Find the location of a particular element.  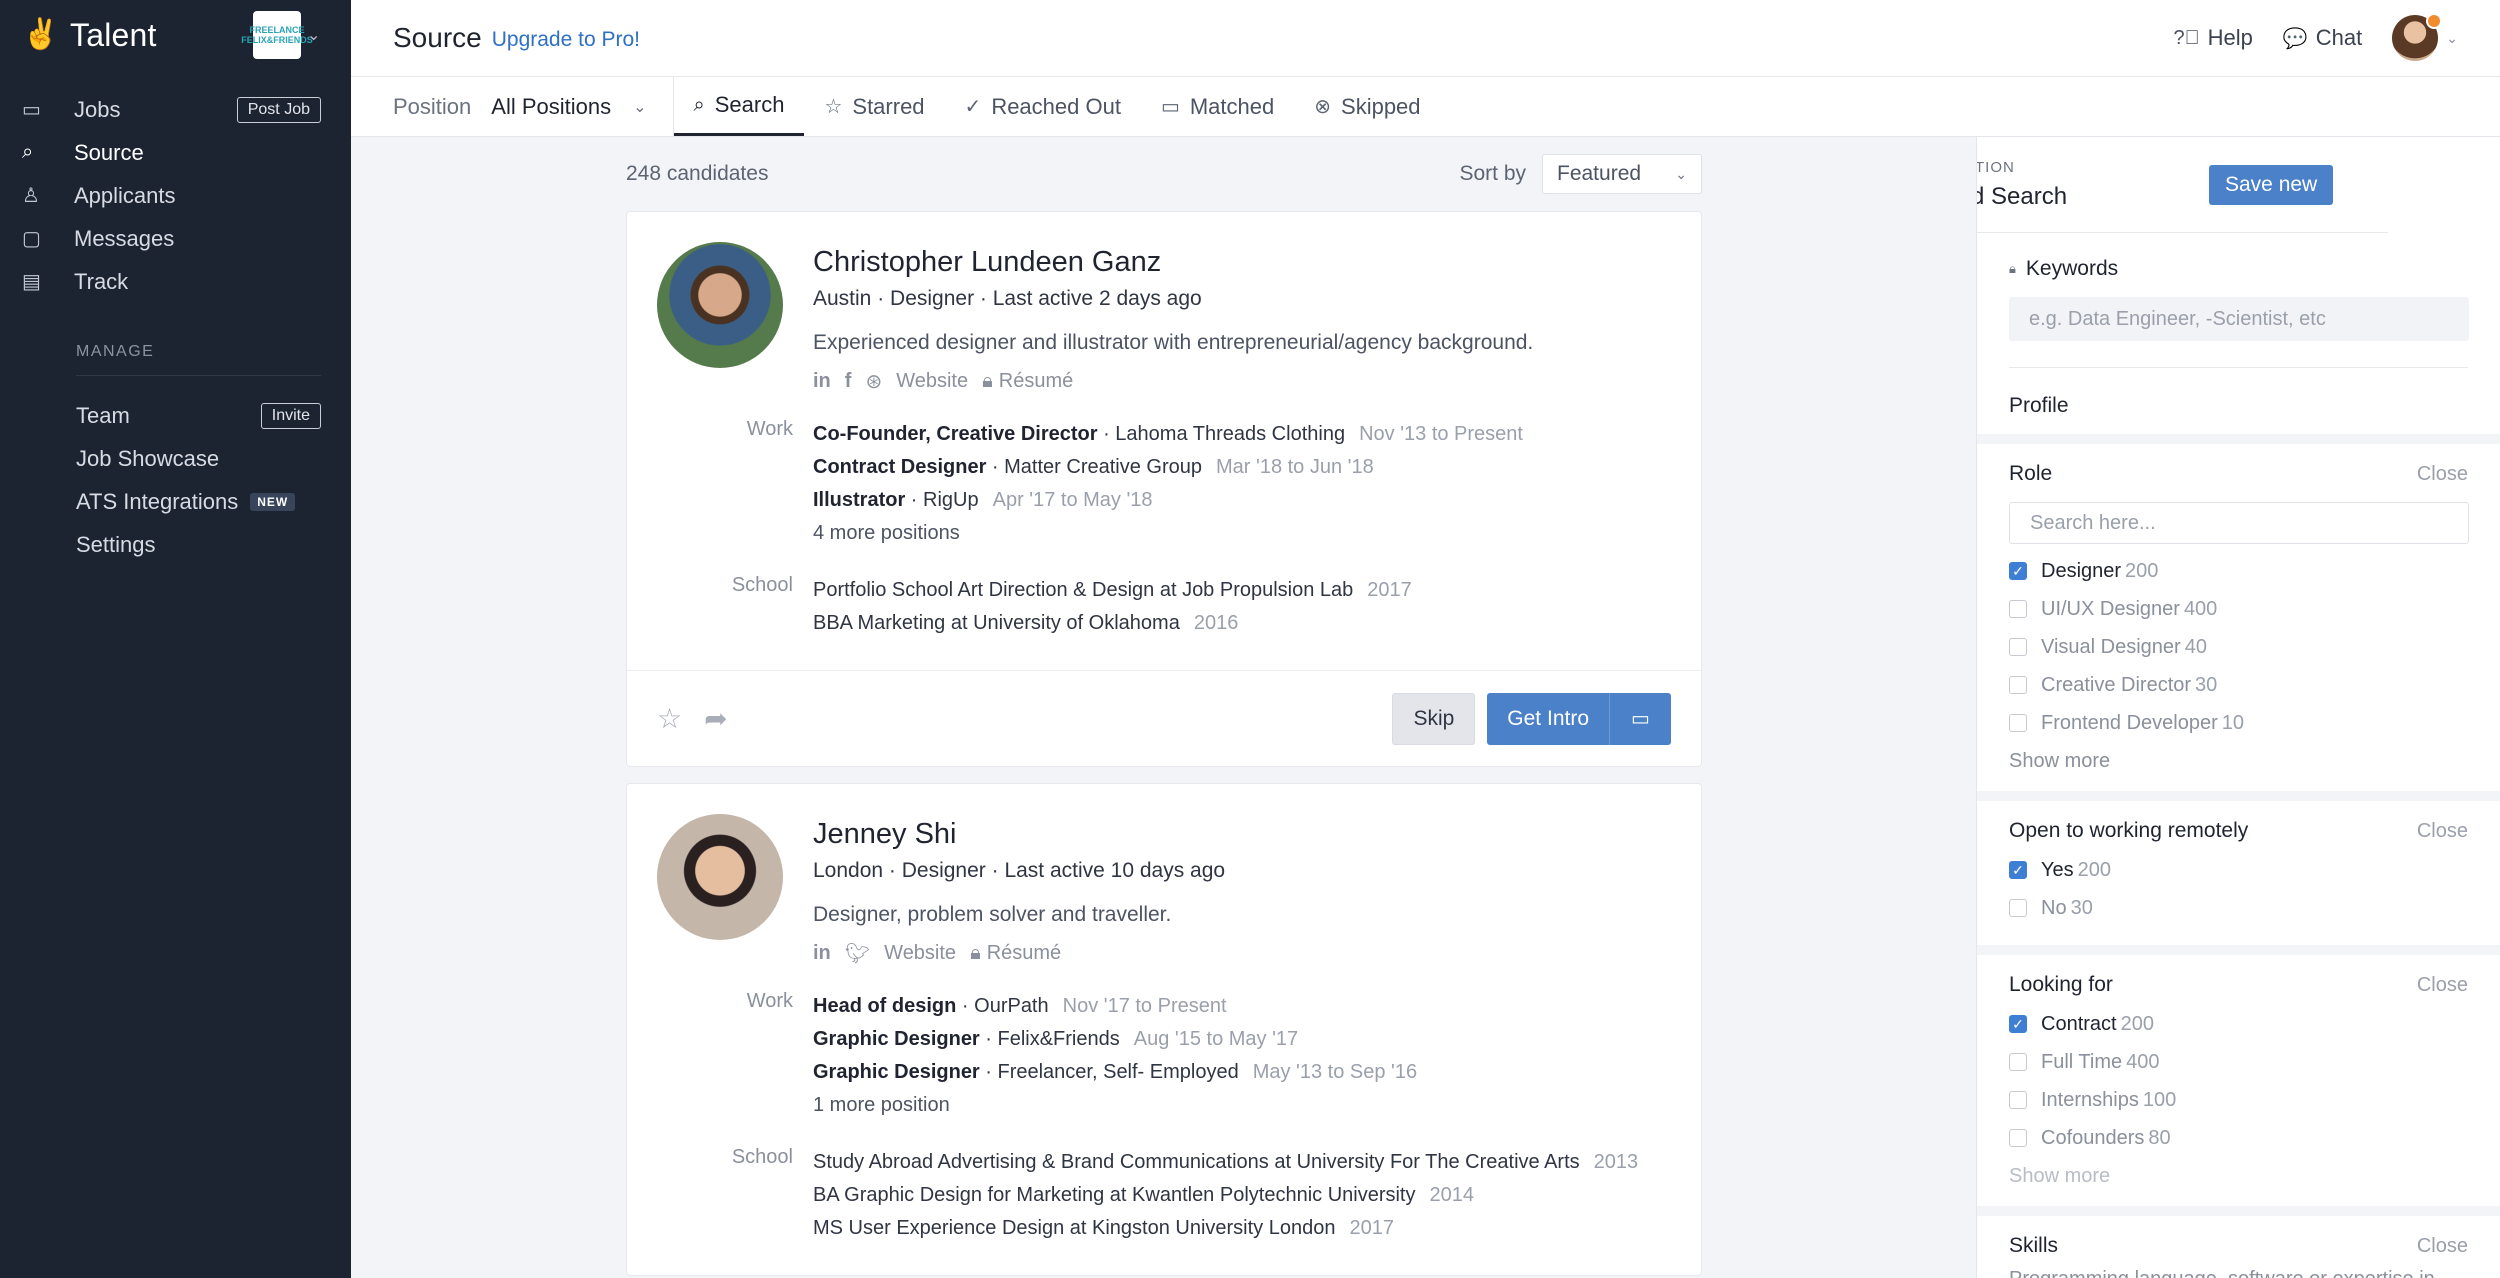

twitter-icon: 🐦︎ is located at coordinates (857, 953).